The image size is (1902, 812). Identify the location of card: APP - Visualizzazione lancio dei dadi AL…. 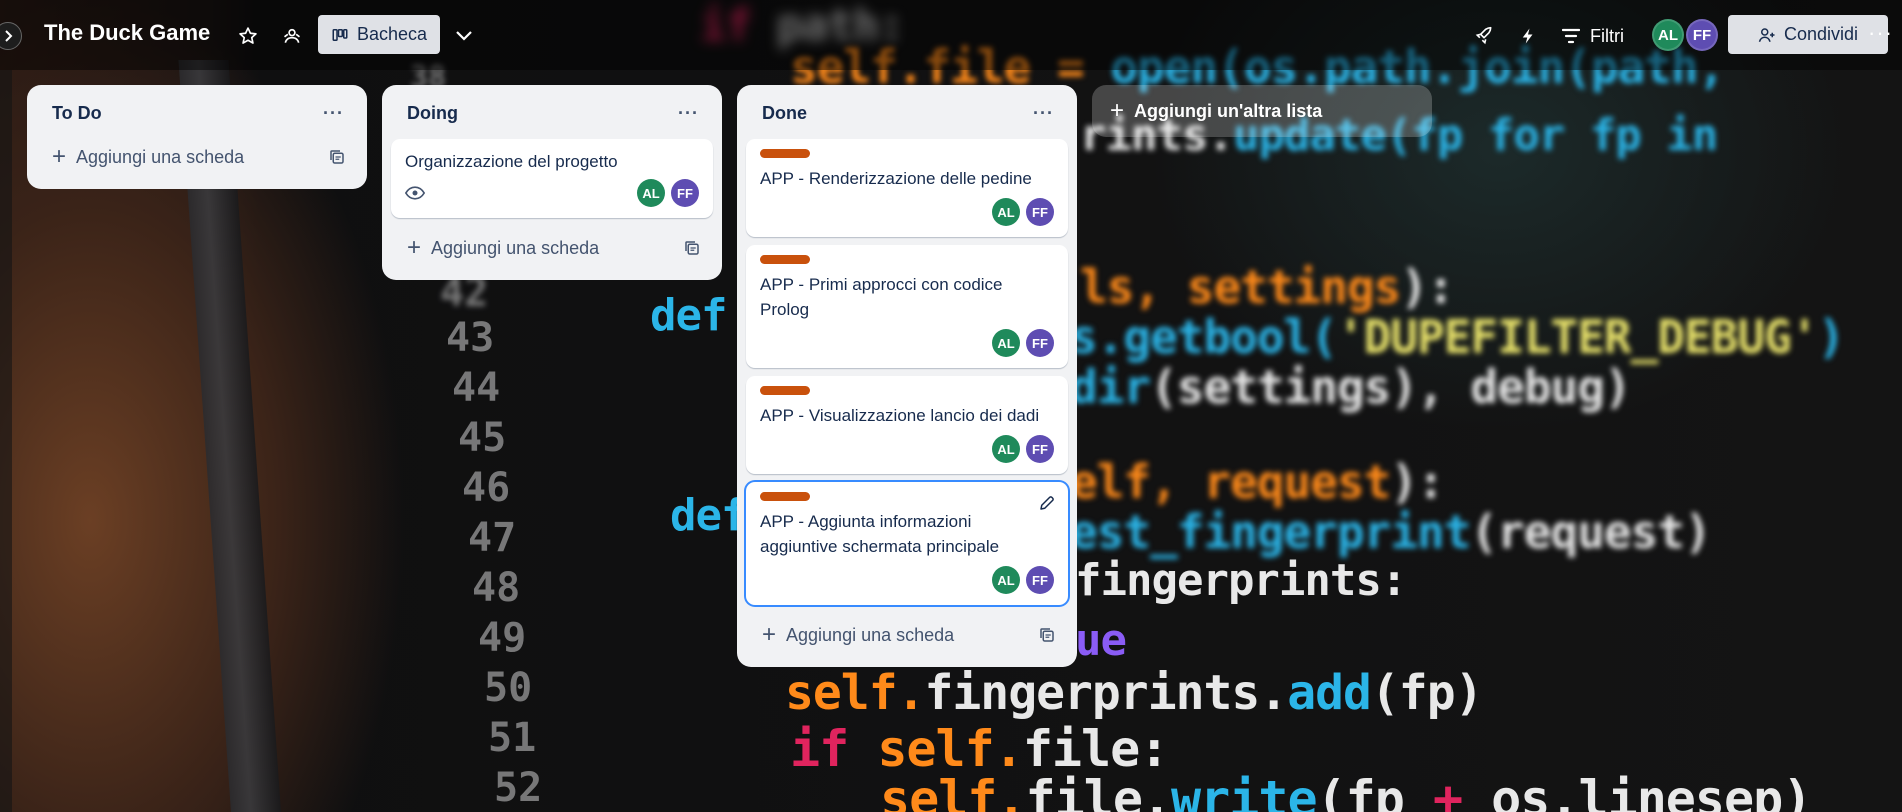
(907, 425).